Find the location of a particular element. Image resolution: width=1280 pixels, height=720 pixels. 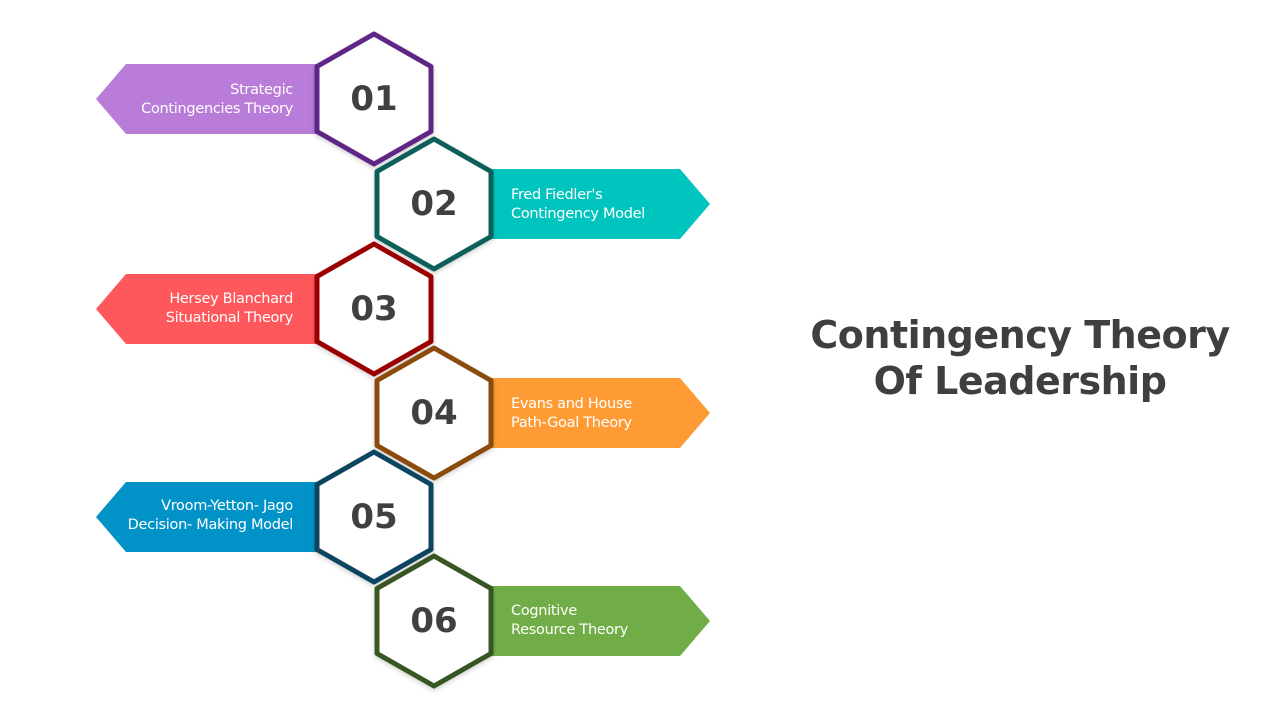

step-1-label-line-1: Strategic is located at coordinates (261, 90).